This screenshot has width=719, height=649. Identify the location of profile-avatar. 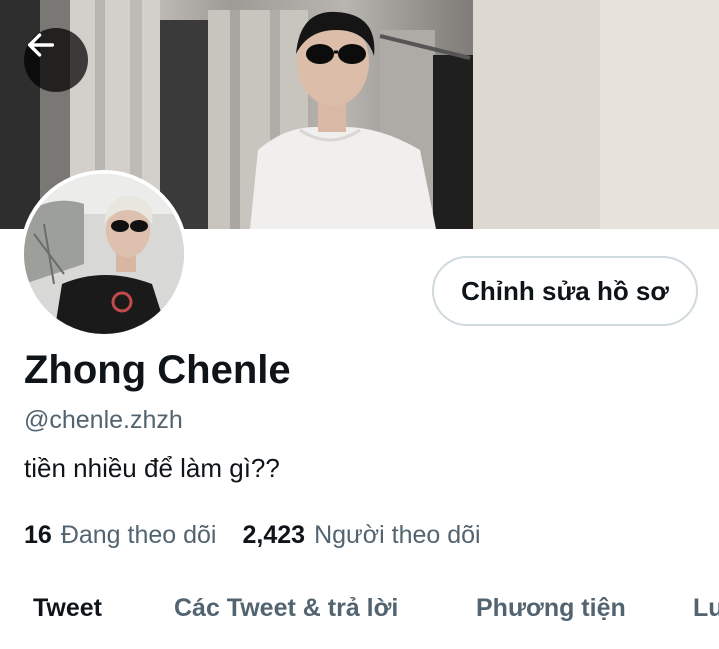
(104, 254).